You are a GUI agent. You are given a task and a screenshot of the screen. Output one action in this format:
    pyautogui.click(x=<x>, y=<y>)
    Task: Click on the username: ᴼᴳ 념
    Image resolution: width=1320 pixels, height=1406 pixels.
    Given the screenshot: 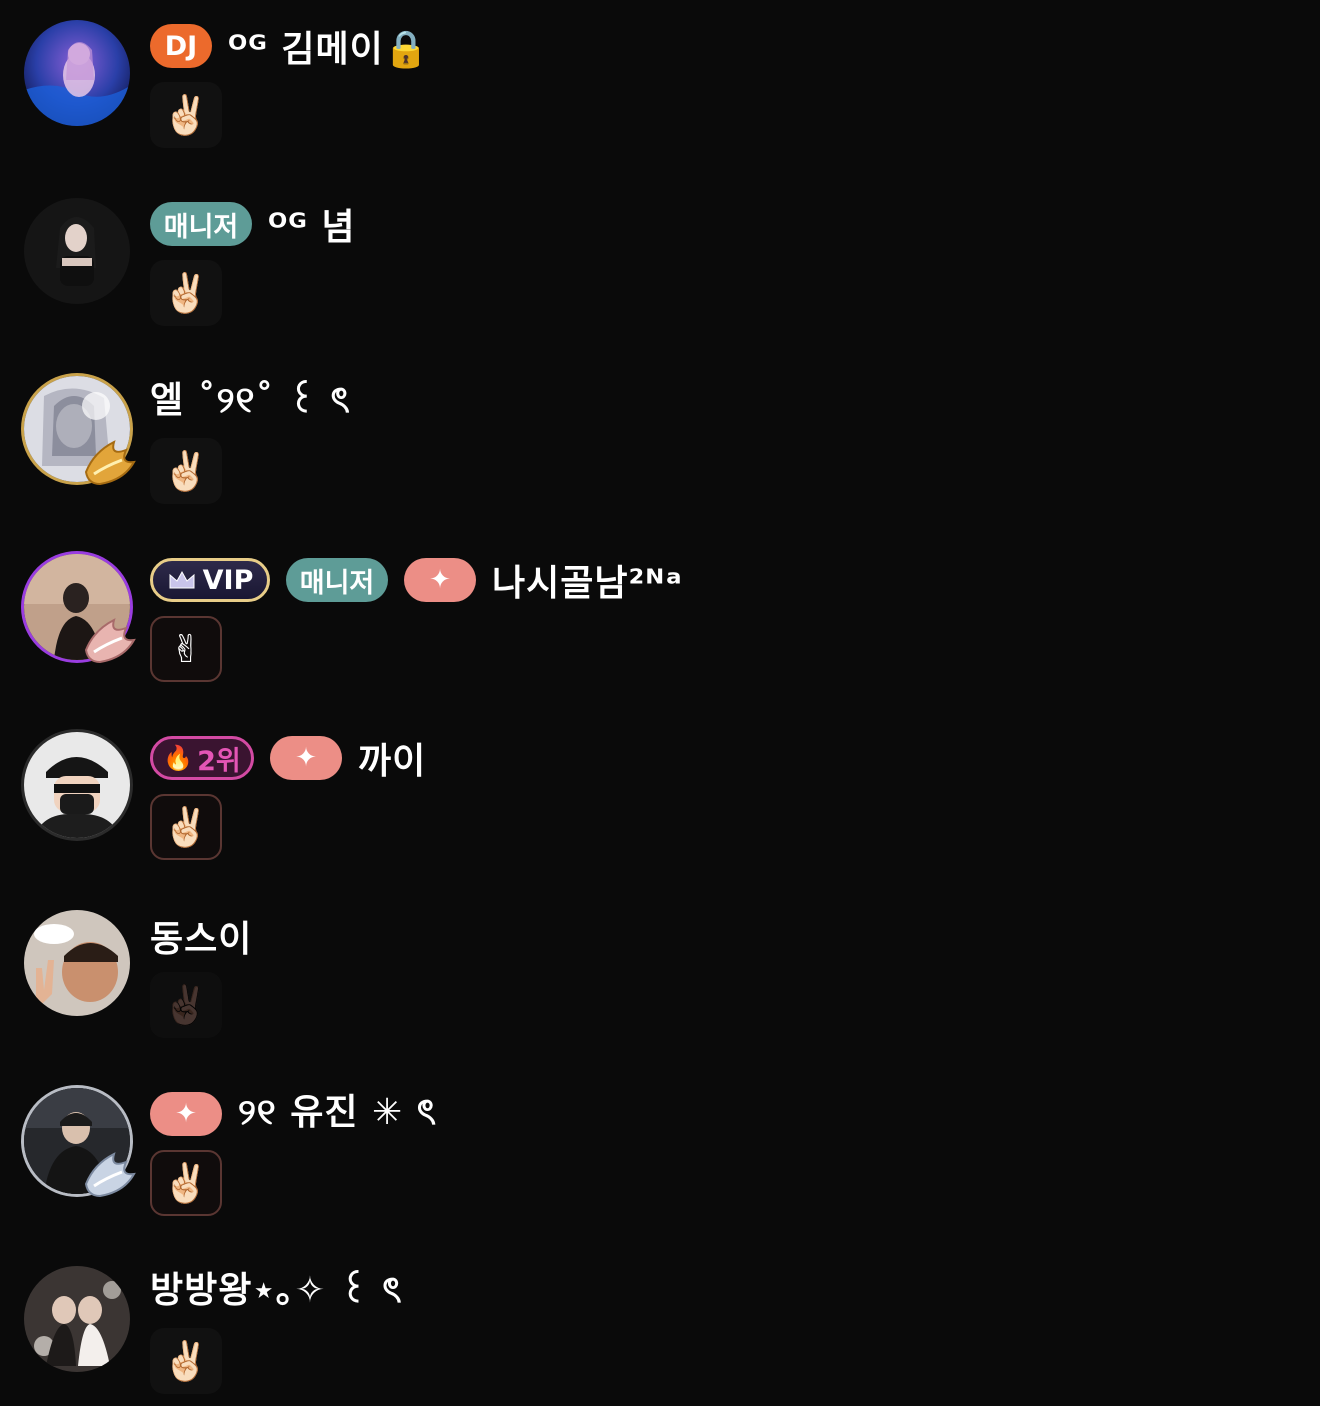 What is the action you would take?
    pyautogui.click(x=312, y=224)
    